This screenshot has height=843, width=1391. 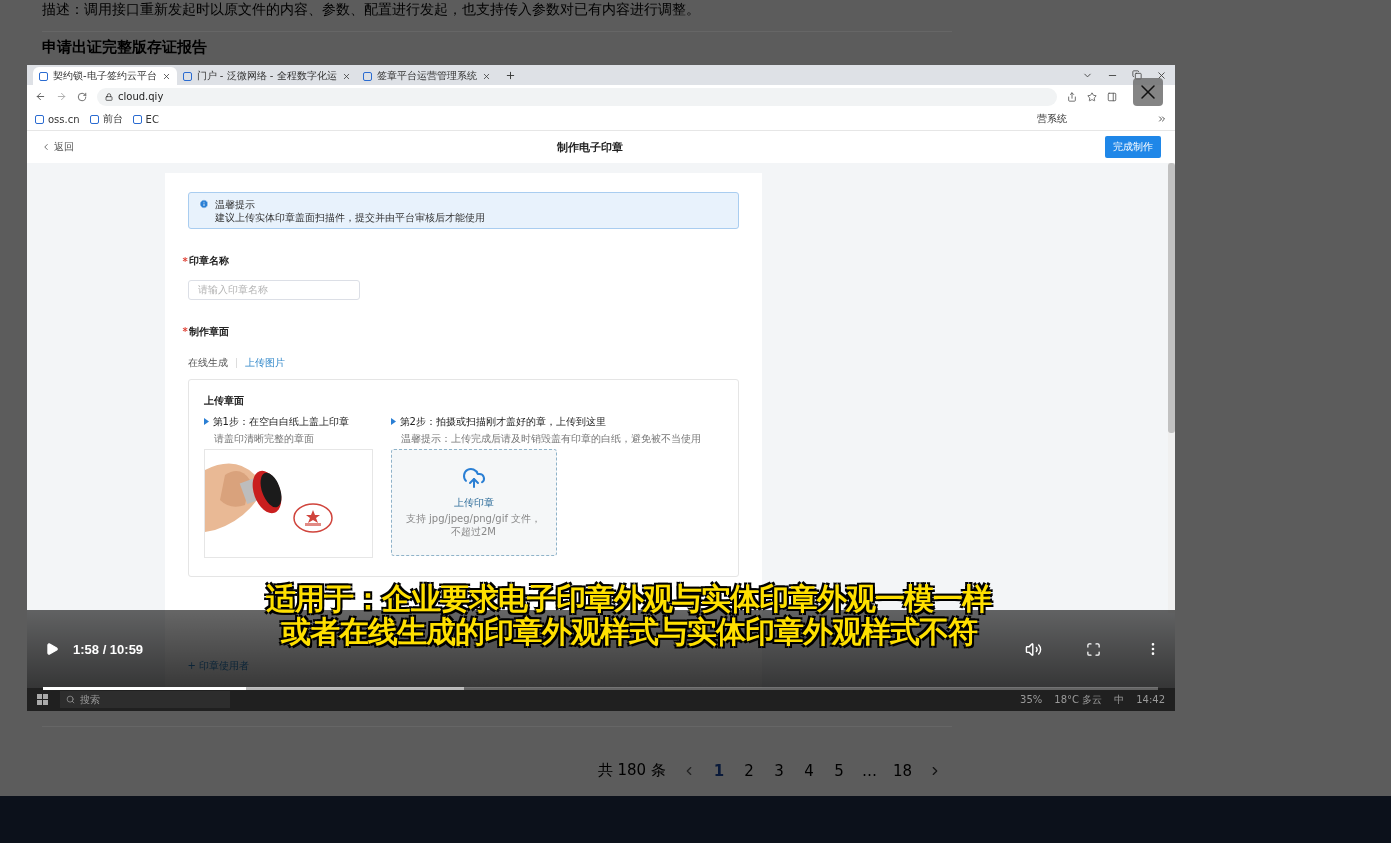 I want to click on browser-tab: 签章平台运营管理系统, so click(x=426, y=76).